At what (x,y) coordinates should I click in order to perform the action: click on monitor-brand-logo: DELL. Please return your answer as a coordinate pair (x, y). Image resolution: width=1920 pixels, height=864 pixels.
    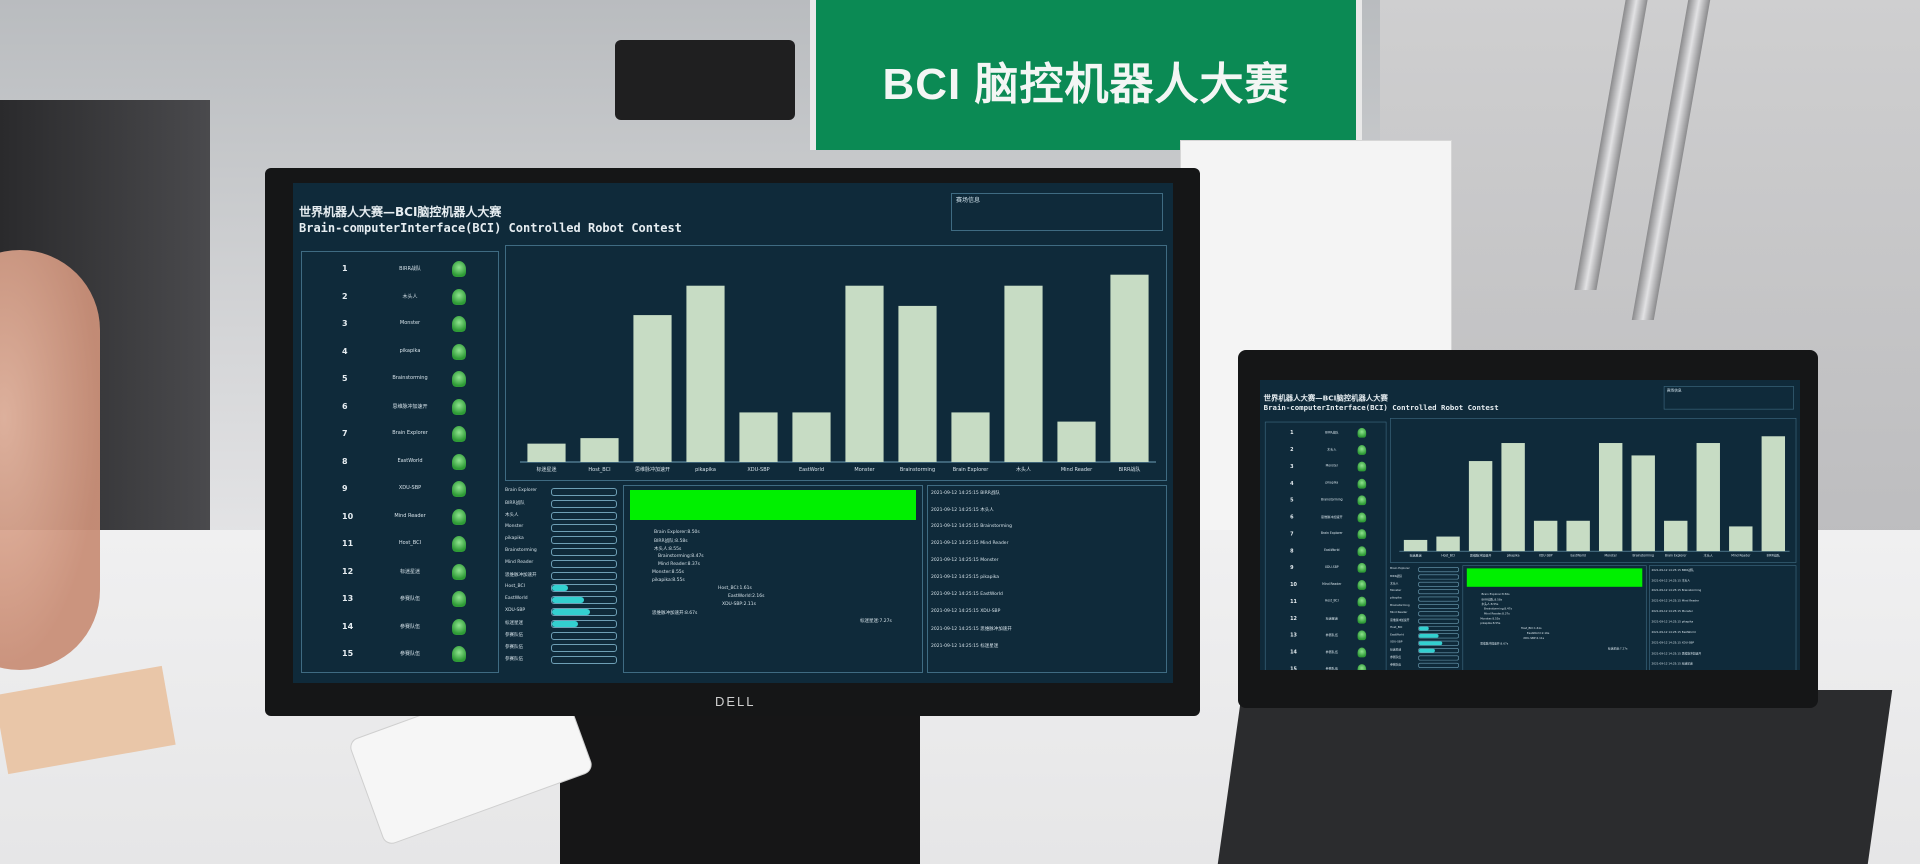
    Looking at the image, I should click on (735, 701).